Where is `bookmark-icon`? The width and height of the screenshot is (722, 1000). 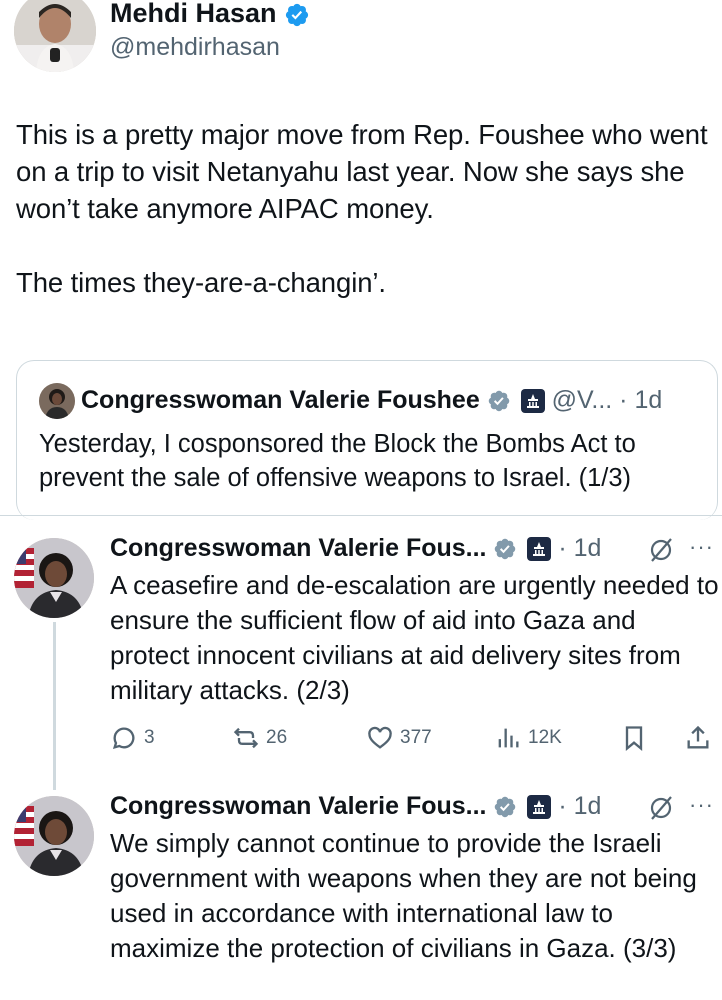 bookmark-icon is located at coordinates (634, 738).